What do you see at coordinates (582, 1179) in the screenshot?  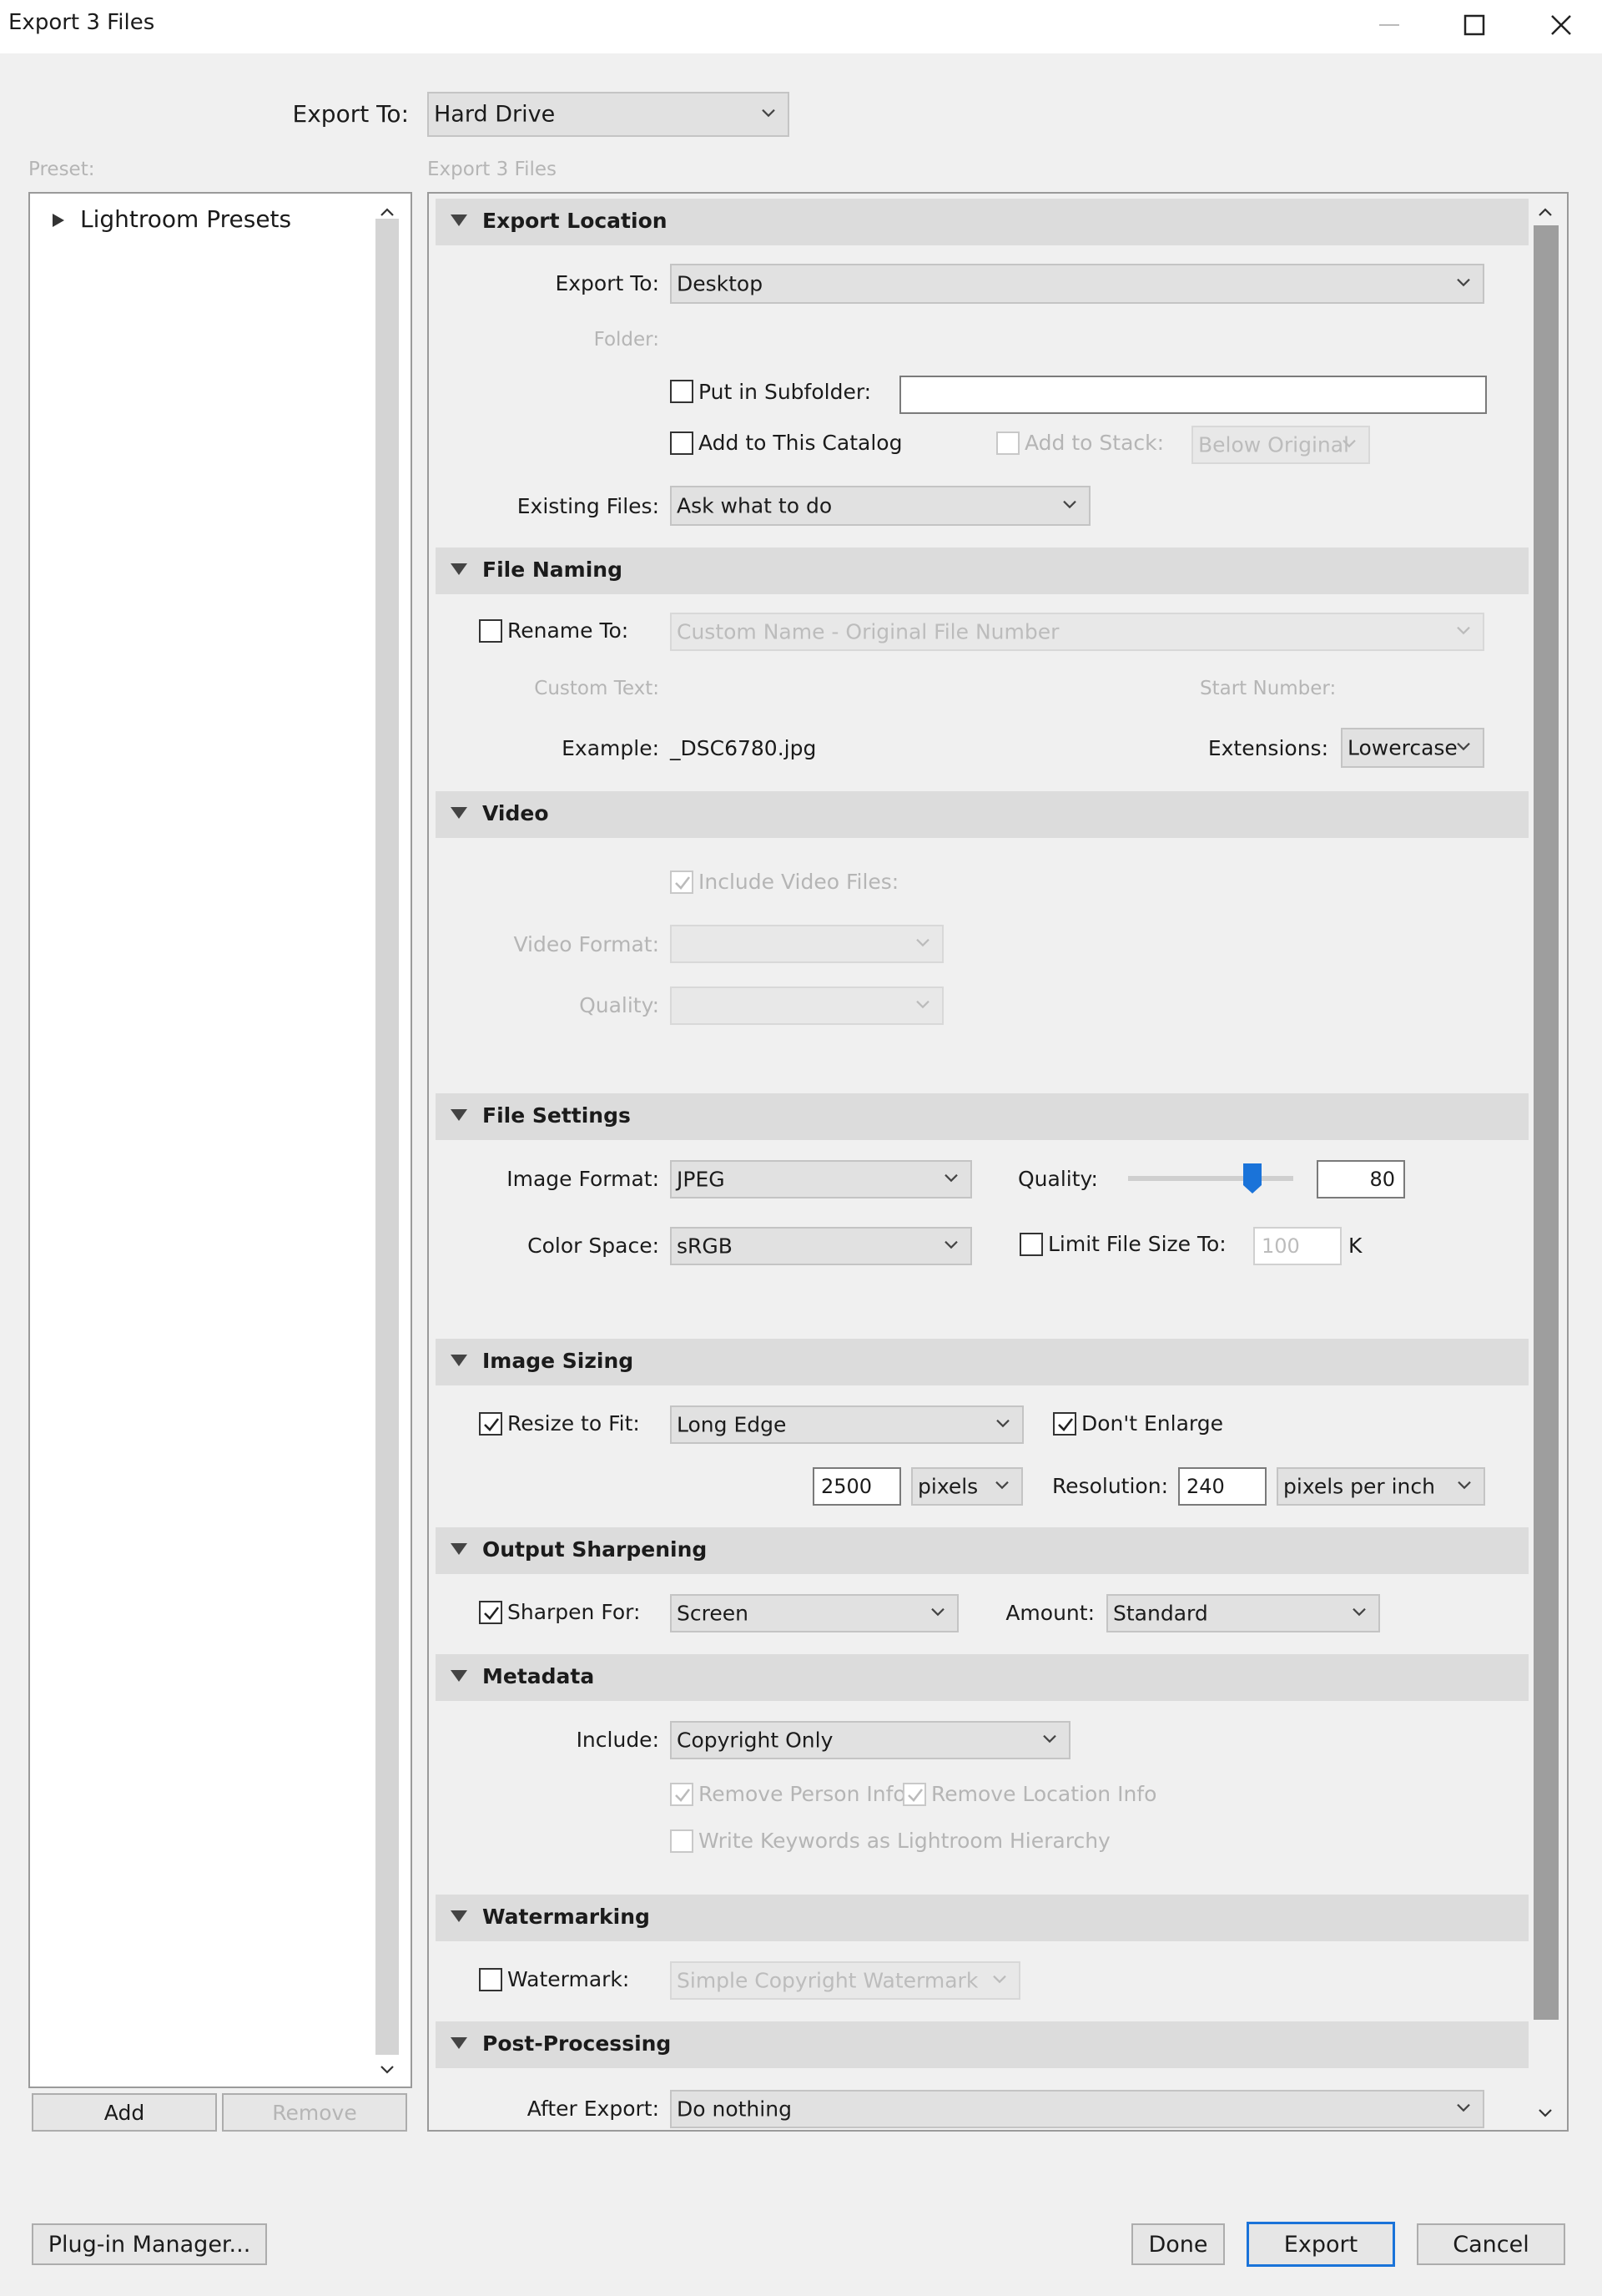 I see `image-format-label: Image Format:` at bounding box center [582, 1179].